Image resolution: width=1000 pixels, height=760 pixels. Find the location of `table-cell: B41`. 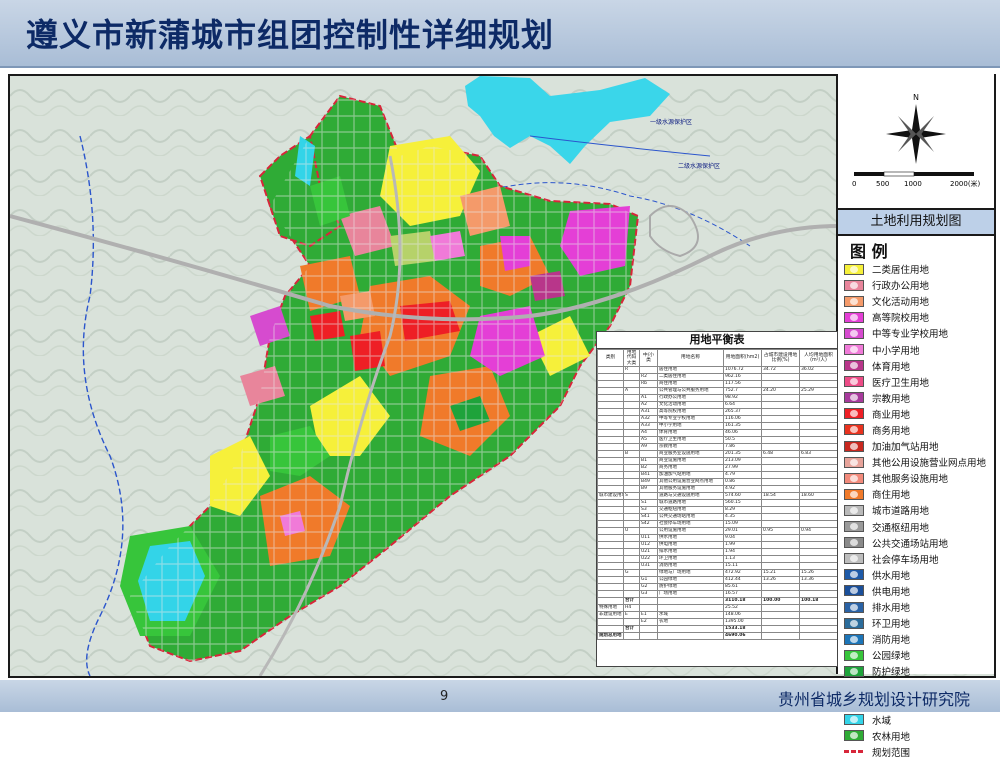

table-cell: B41 is located at coordinates (648, 474).